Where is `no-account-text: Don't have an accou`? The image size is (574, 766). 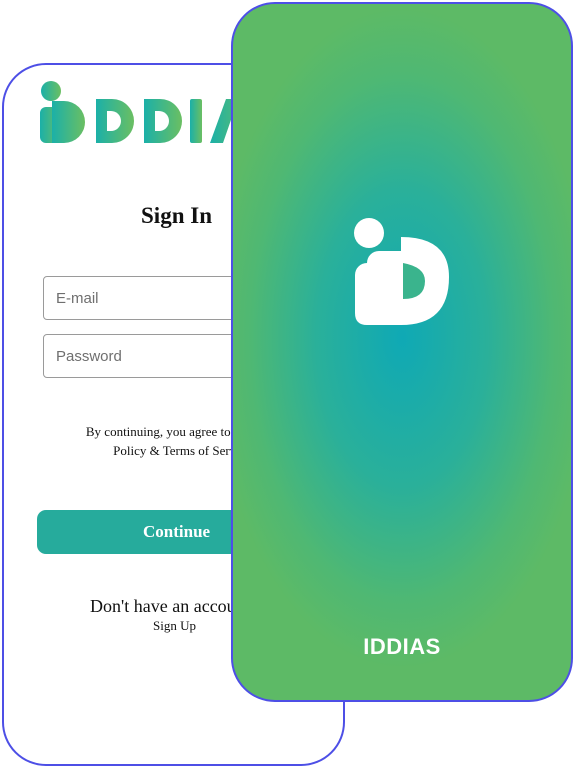 no-account-text: Don't have an accou is located at coordinates (163, 606).